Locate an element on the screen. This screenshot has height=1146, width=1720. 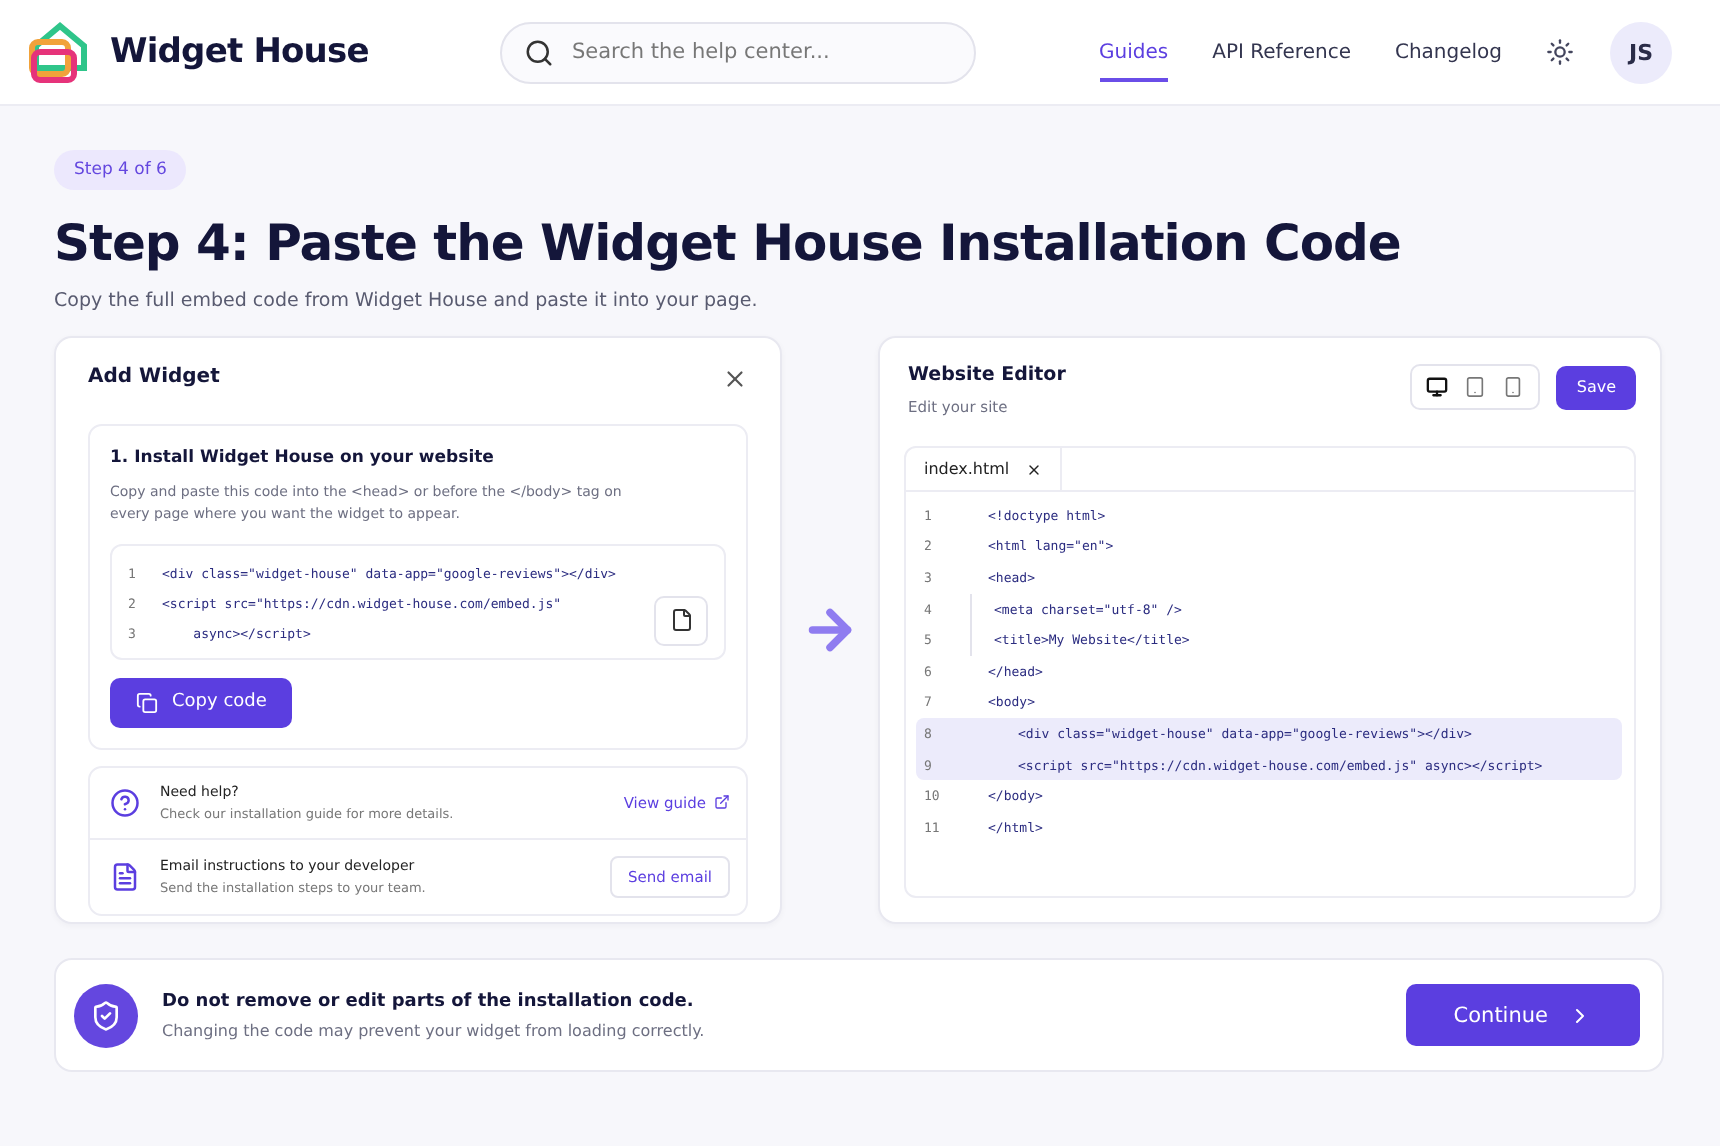
nav-link: API Reference is located at coordinates (1281, 52).